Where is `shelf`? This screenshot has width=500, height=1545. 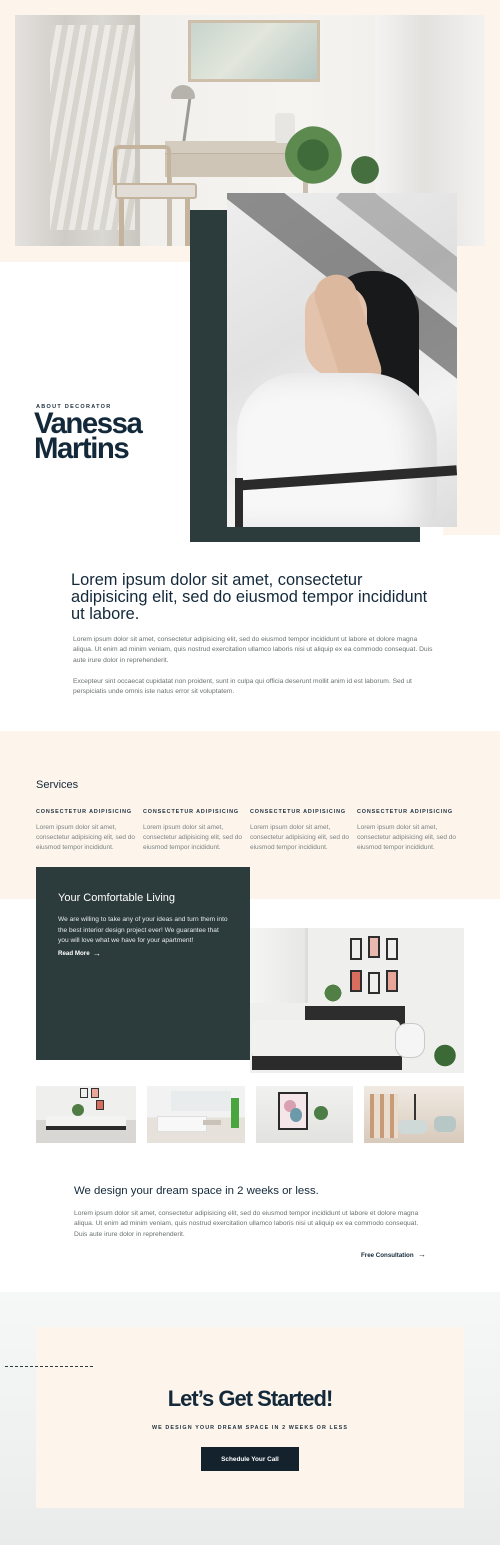 shelf is located at coordinates (384, 1116).